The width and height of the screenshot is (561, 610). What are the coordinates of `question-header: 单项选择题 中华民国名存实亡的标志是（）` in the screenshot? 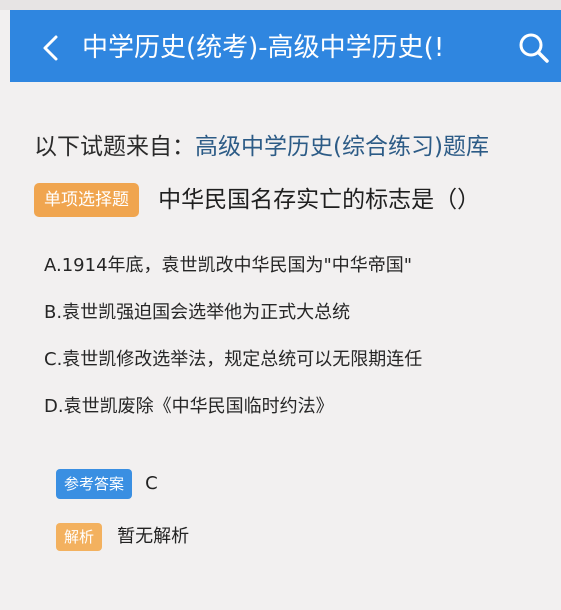 It's located at (257, 201).